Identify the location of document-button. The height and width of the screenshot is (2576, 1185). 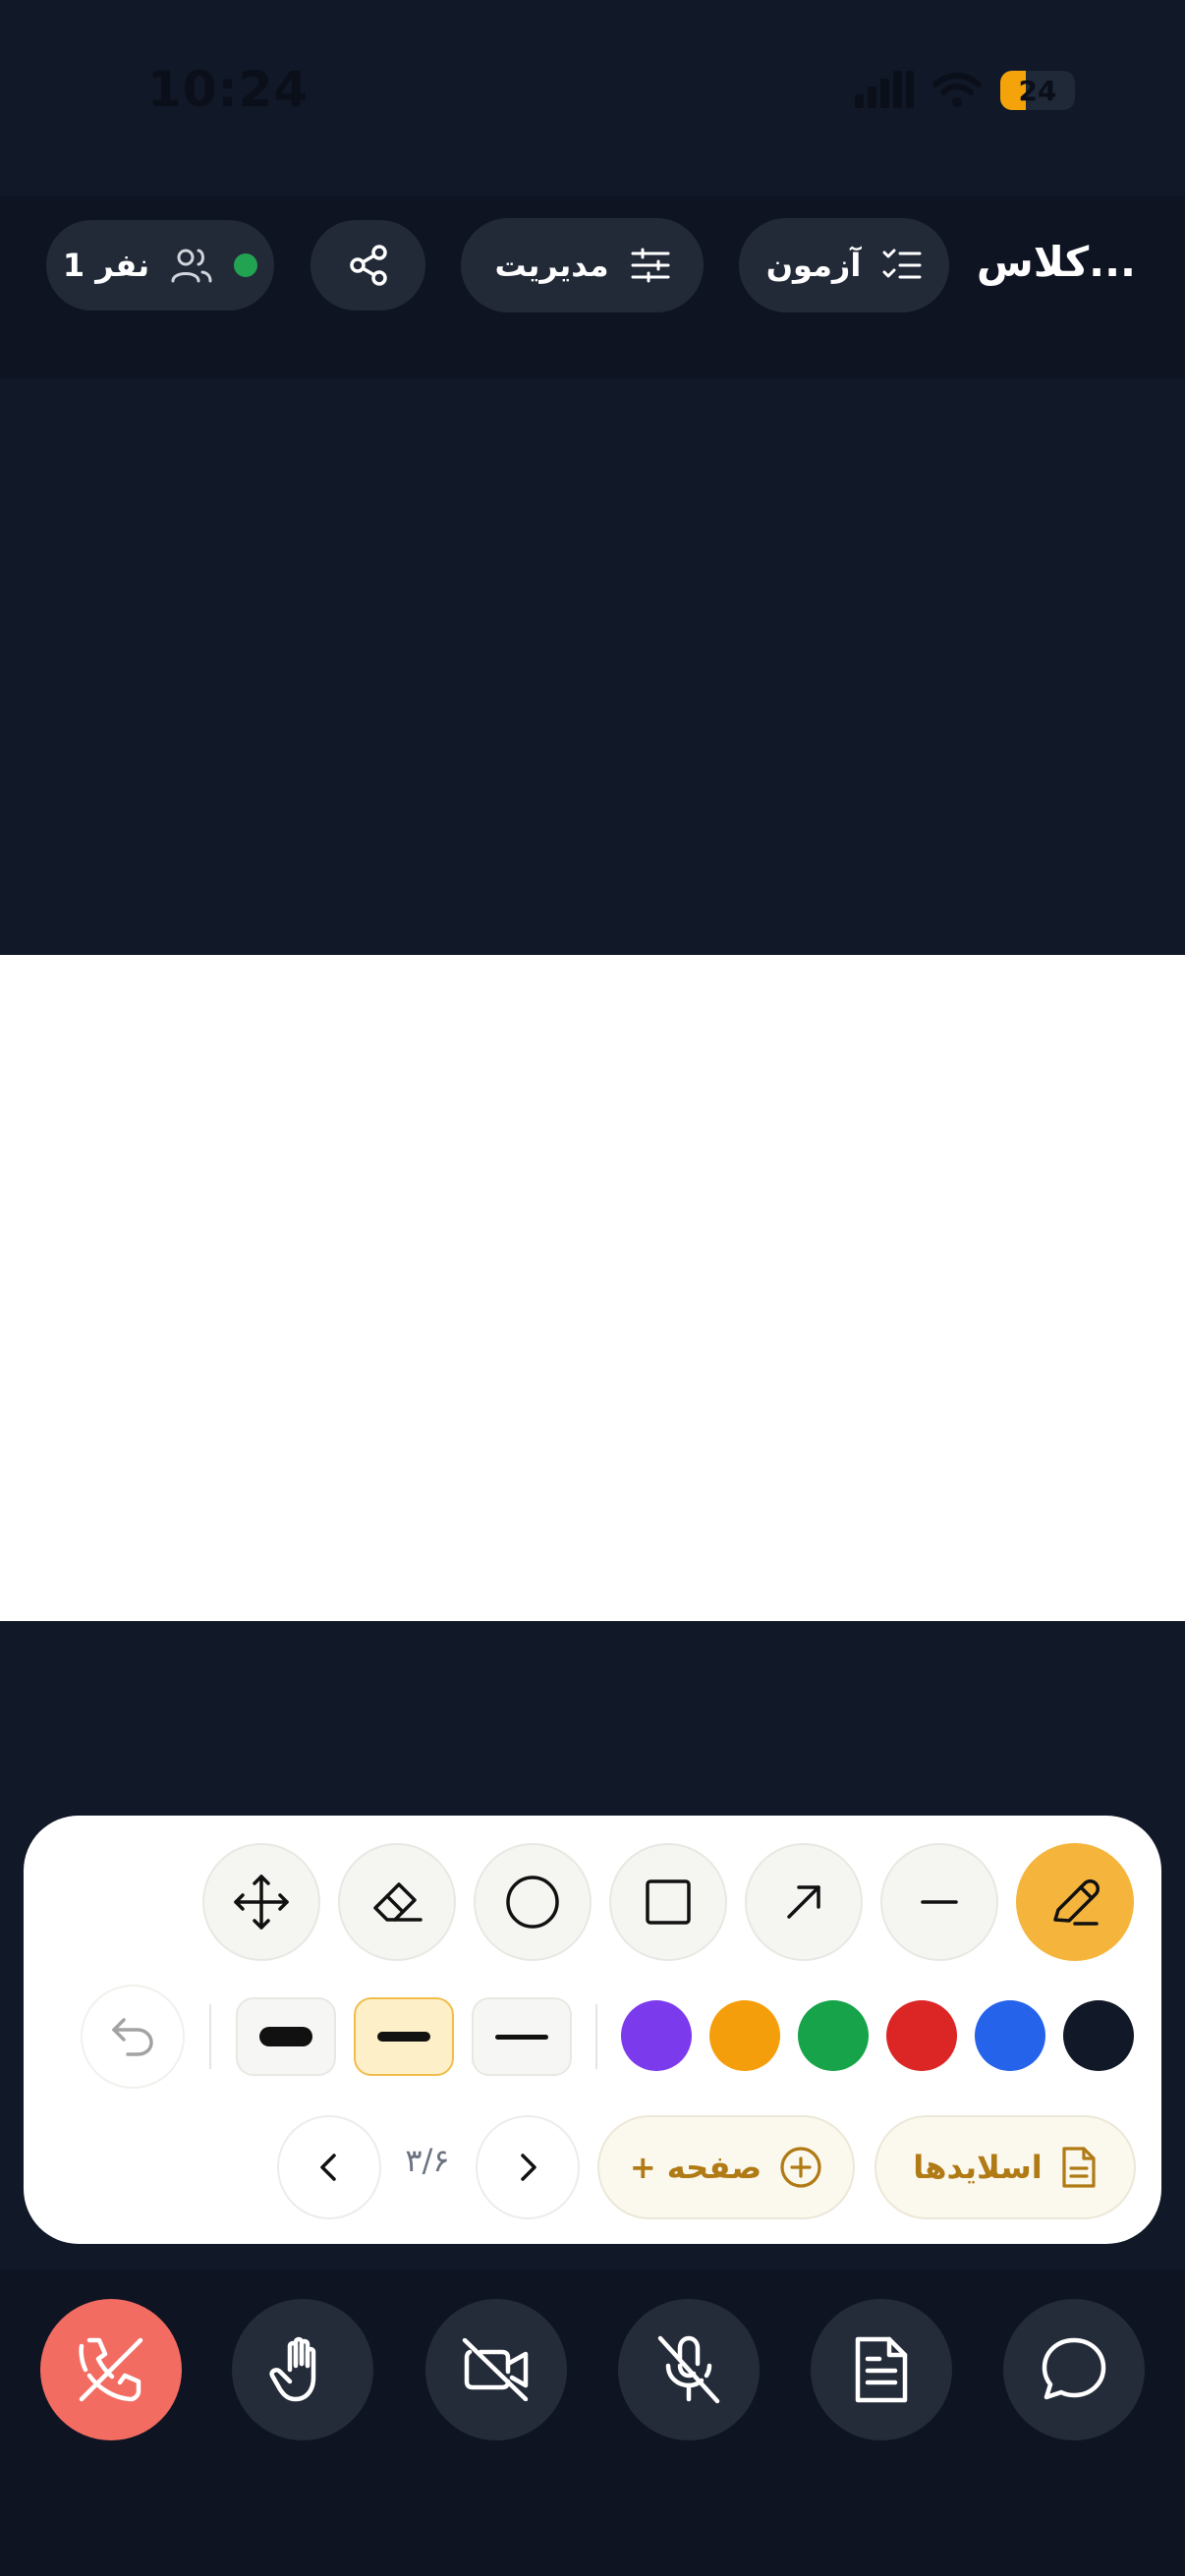
(881, 2369).